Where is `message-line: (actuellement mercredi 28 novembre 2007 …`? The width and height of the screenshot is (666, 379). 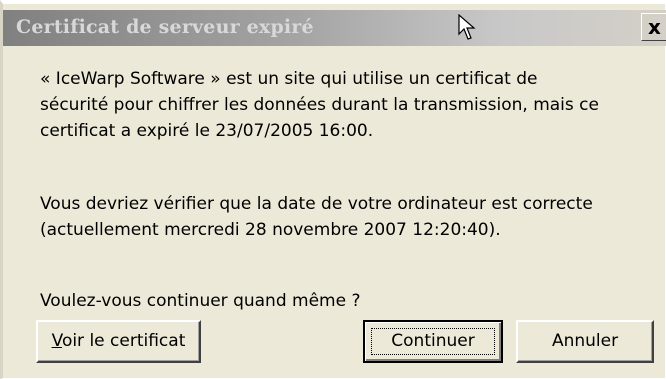 message-line: (actuellement mercredi 28 novembre 2007 … is located at coordinates (270, 230).